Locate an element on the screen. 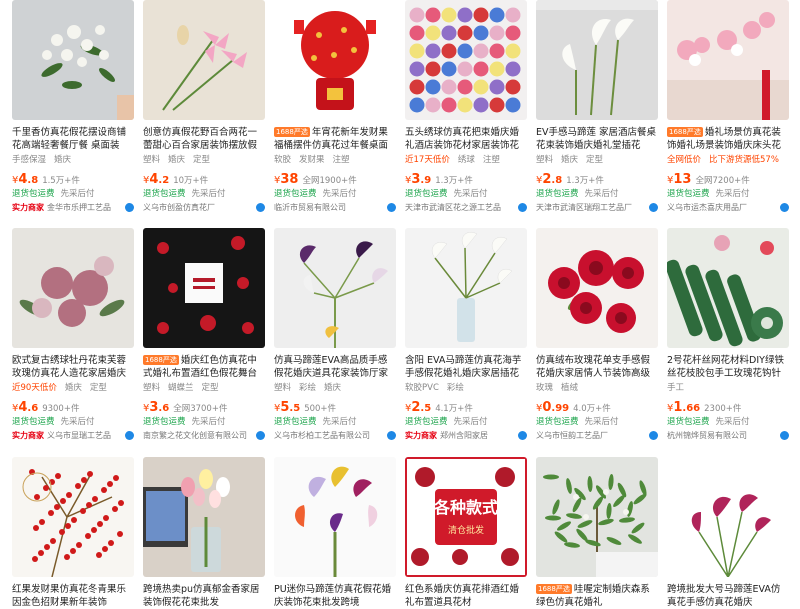  product-title: 五头绣球仿真花把束婚庆婚礼酒店装饰花材家居装饰花 is located at coordinates (466, 139).